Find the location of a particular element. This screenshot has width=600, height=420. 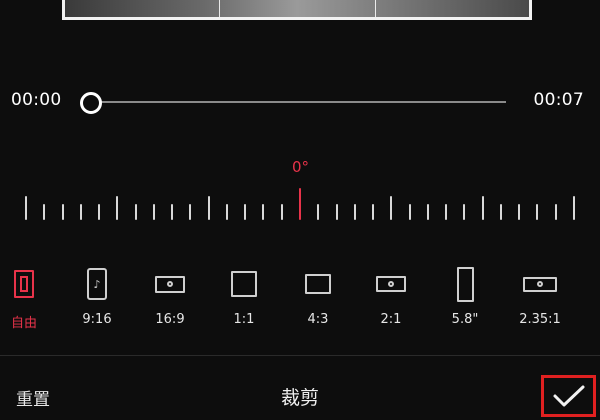

confirm-button is located at coordinates (568, 396).